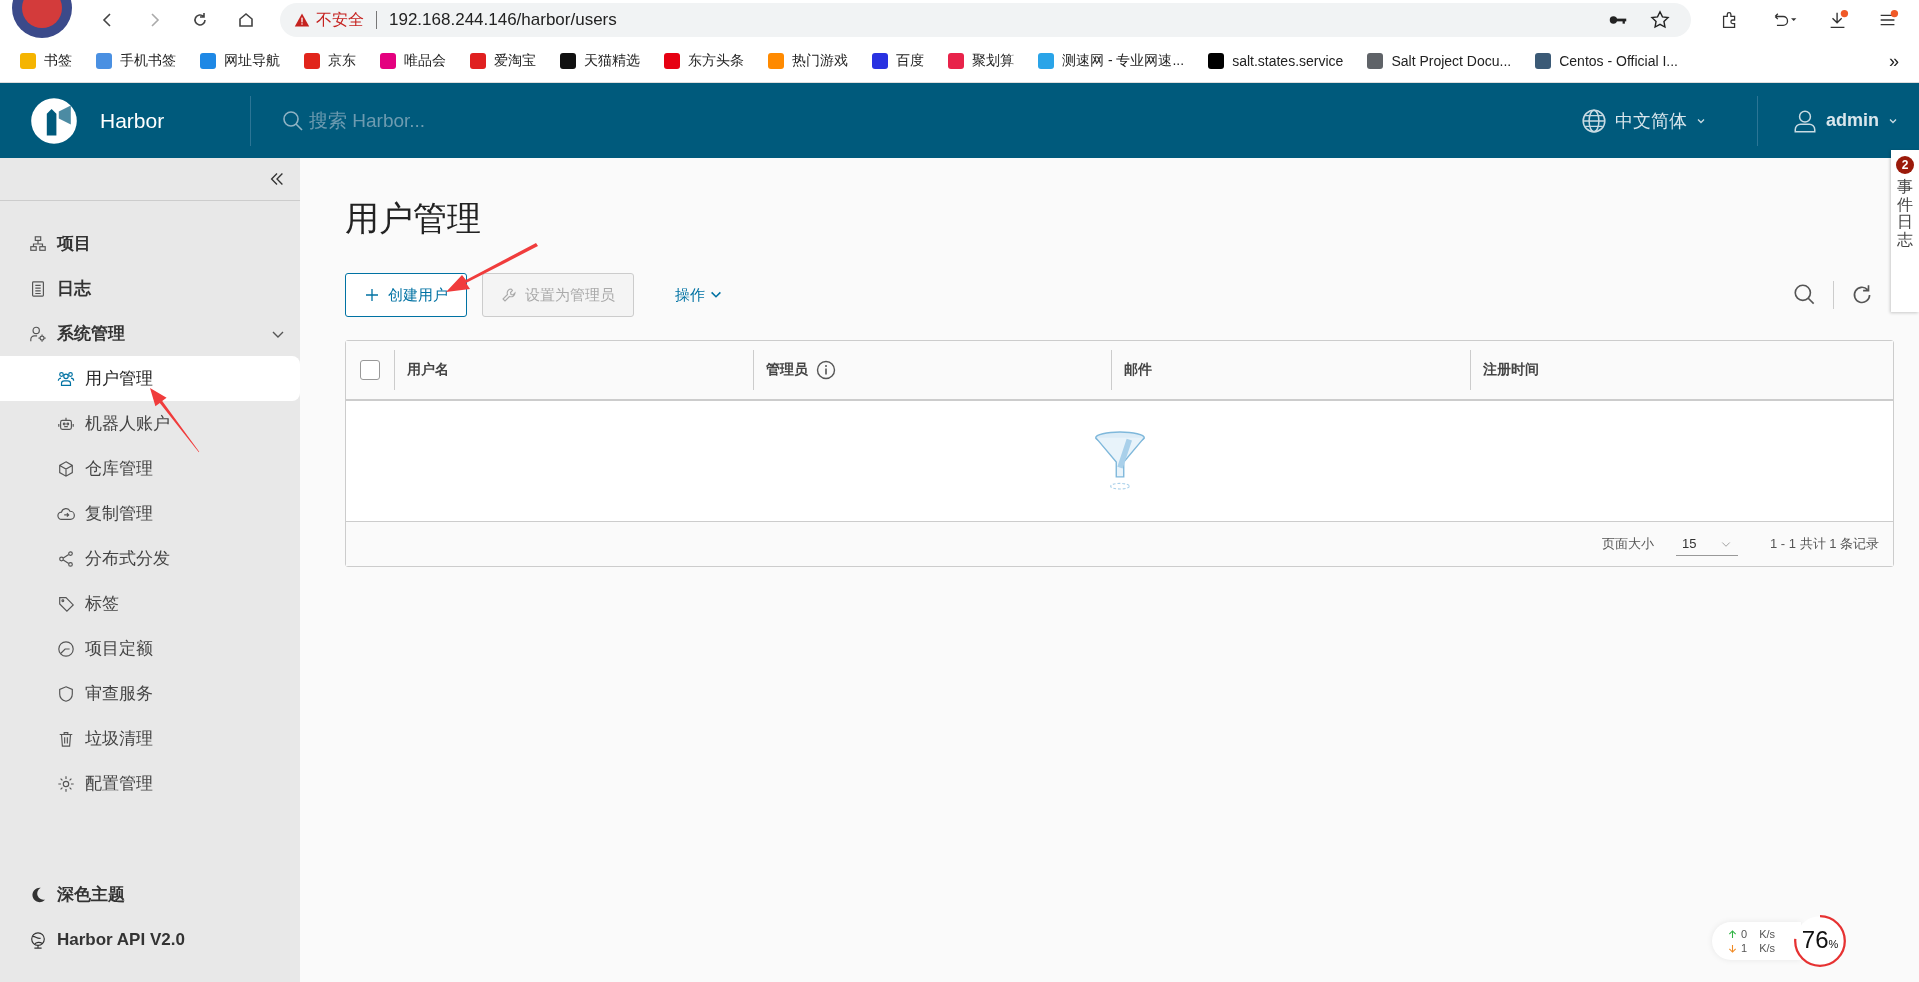  What do you see at coordinates (1824, 544) in the screenshot?
I see `record-summary: 1 - 1 共计 1 条记录` at bounding box center [1824, 544].